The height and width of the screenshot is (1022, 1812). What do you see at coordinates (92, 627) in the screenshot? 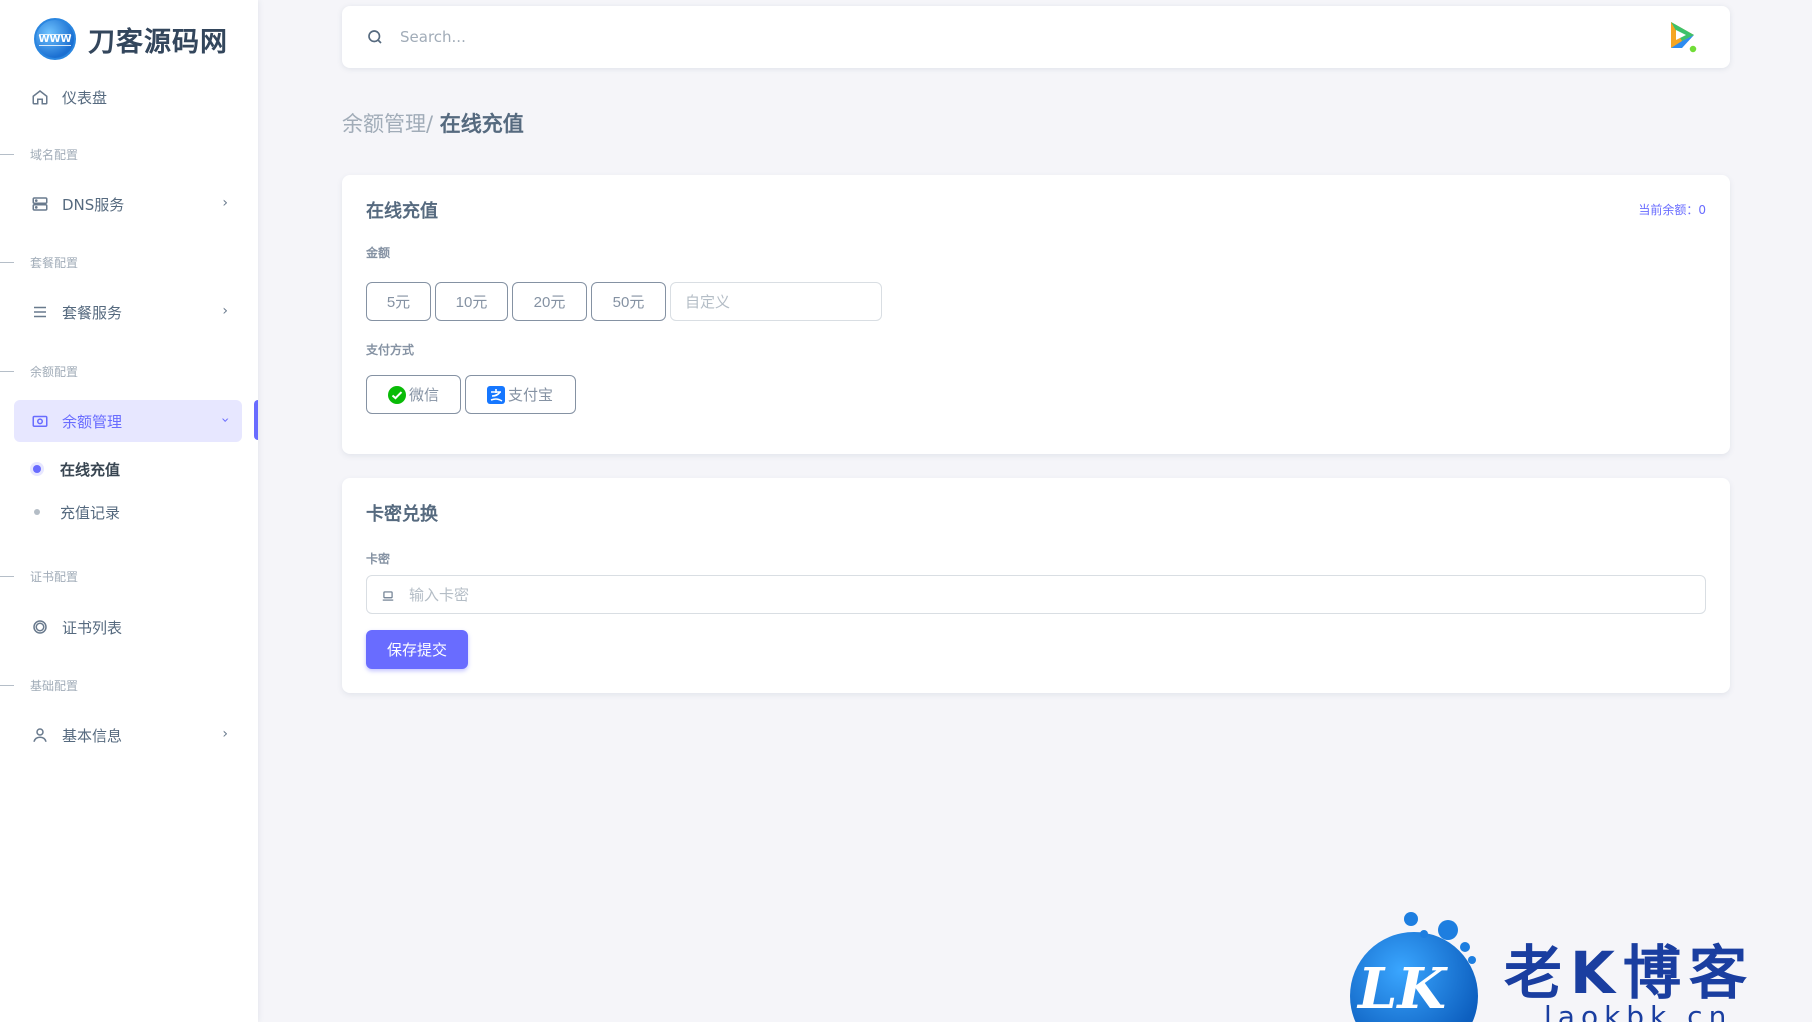
I see `sidebar-item-label: 证书列表` at bounding box center [92, 627].